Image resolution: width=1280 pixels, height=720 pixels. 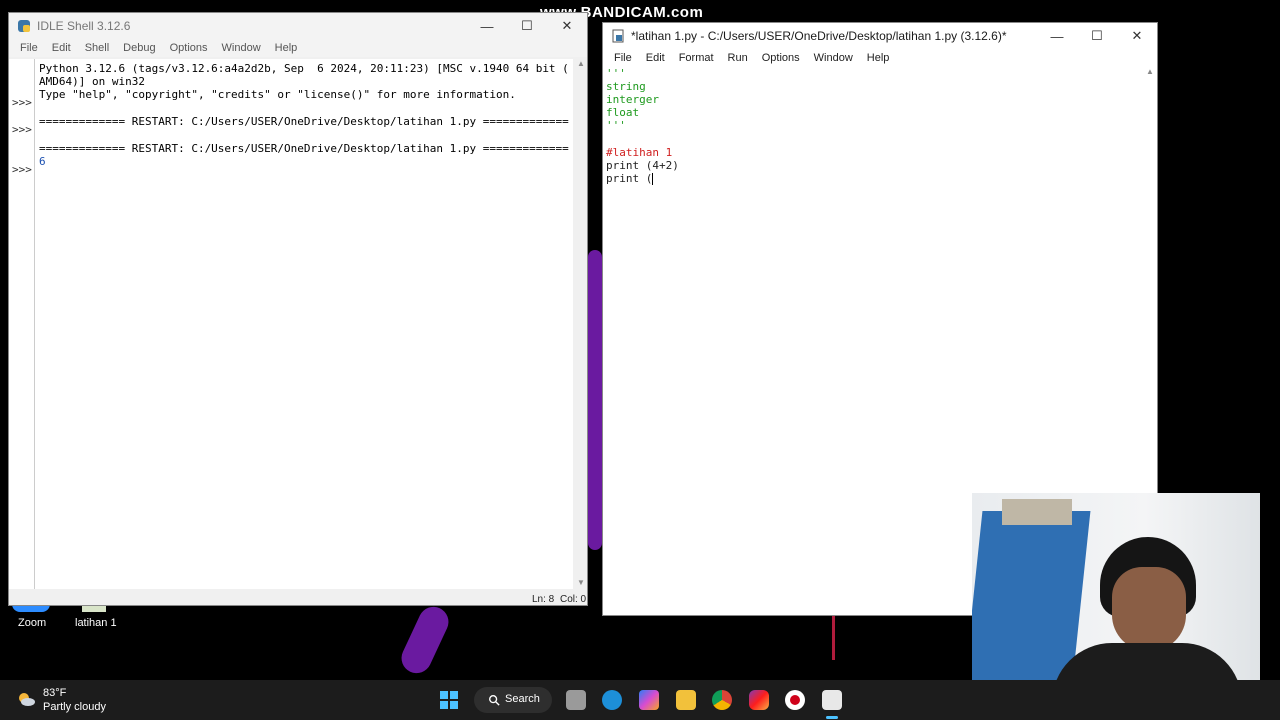 I want to click on menu-shell: Shell, so click(x=97, y=48).